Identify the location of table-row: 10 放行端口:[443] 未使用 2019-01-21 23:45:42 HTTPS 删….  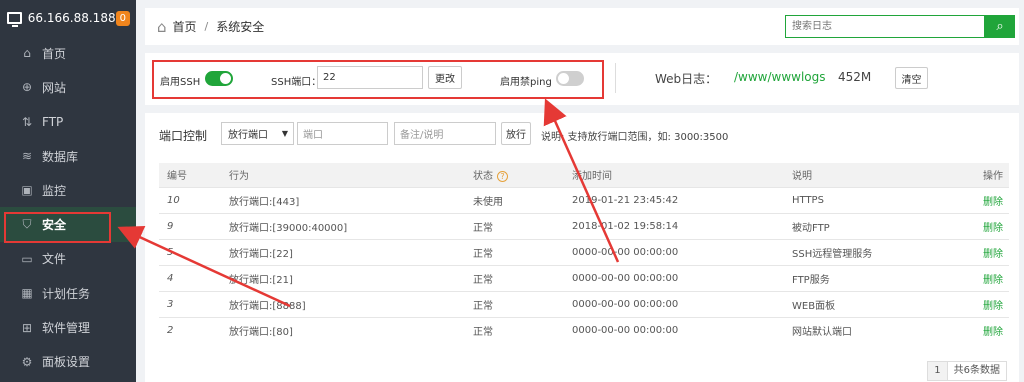
(584, 199).